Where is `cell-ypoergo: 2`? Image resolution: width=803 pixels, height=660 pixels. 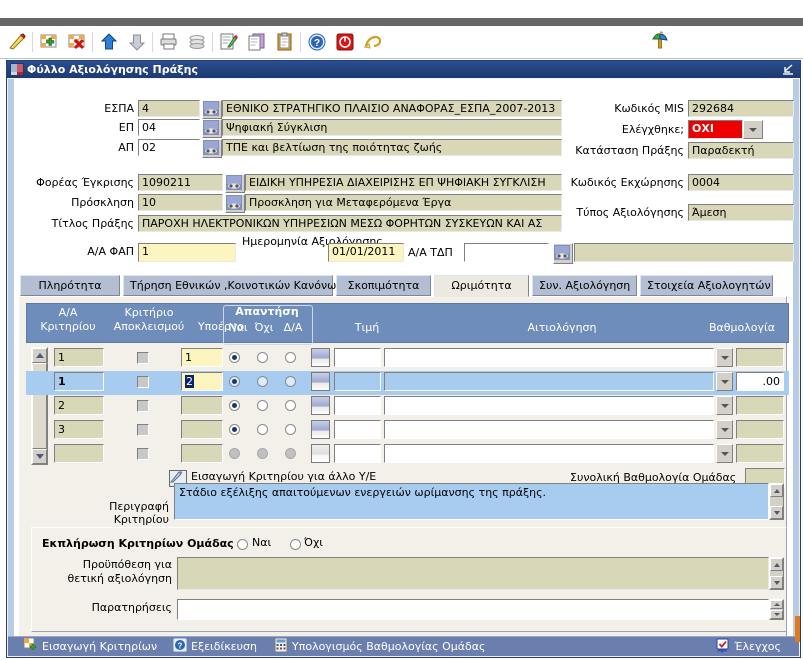
cell-ypoergo: 2 is located at coordinates (202, 381).